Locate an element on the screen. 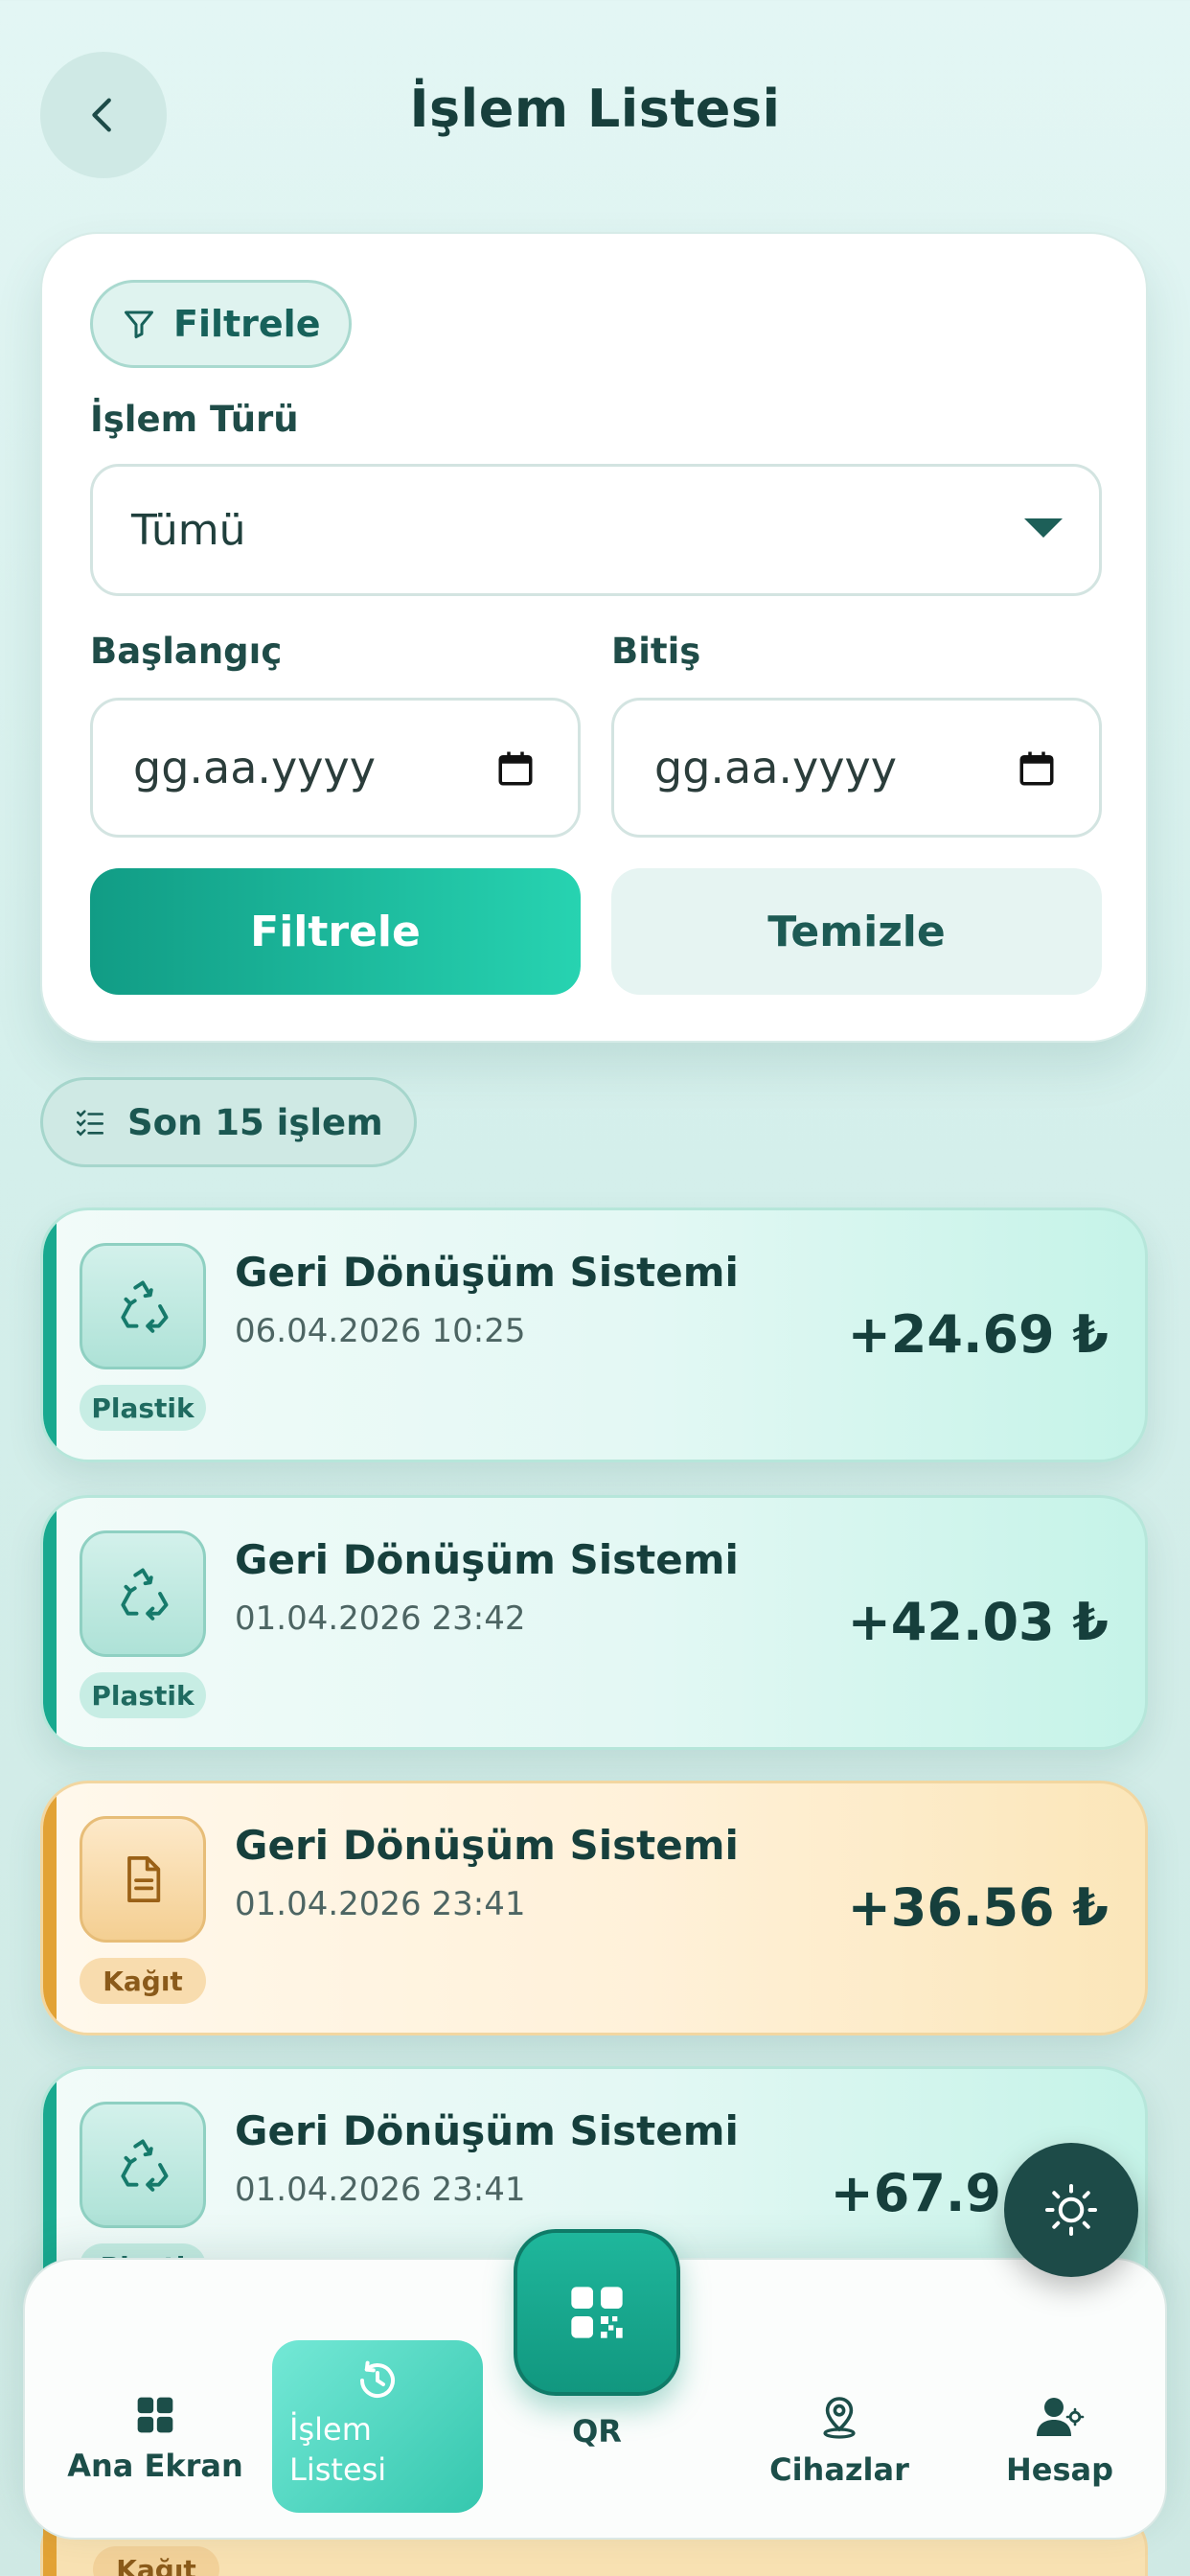 This screenshot has height=2576, width=1190. type-select: Tümü is located at coordinates (596, 530).